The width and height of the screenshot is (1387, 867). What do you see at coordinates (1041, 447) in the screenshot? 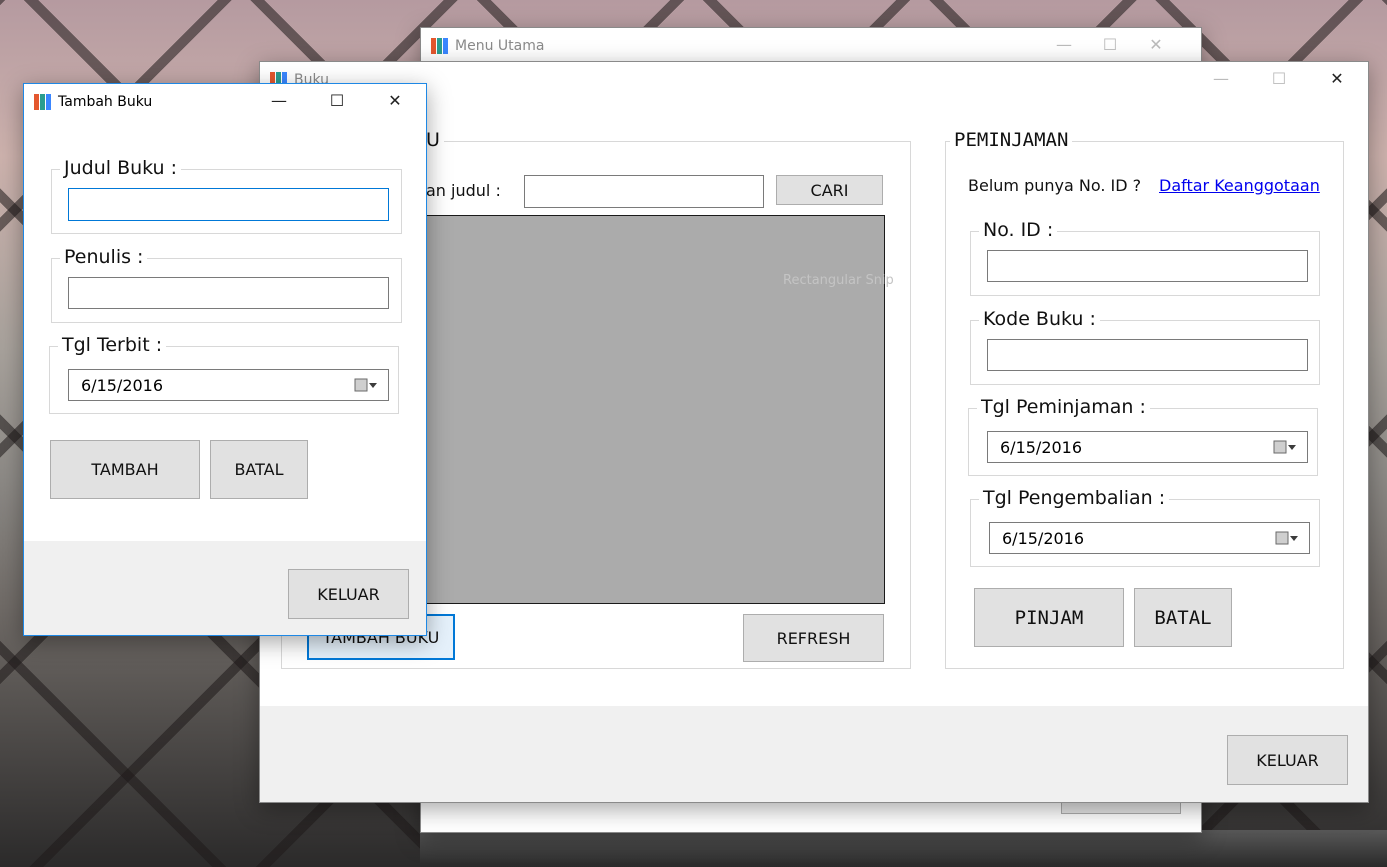
I see `tgl-peminjaman-value: 6/15/2016` at bounding box center [1041, 447].